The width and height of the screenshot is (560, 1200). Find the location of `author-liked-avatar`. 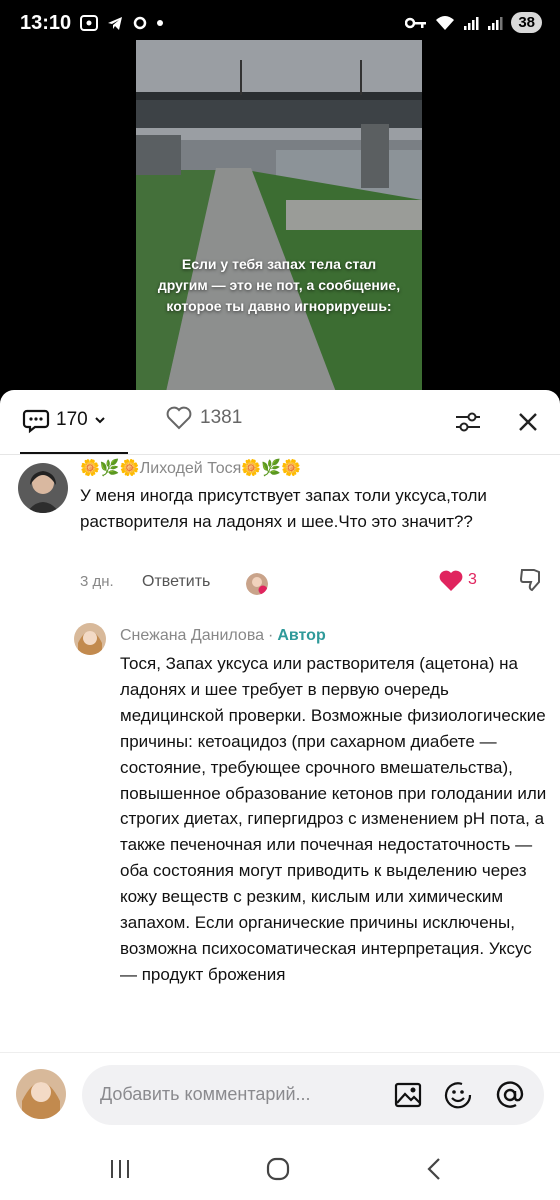

author-liked-avatar is located at coordinates (257, 584).